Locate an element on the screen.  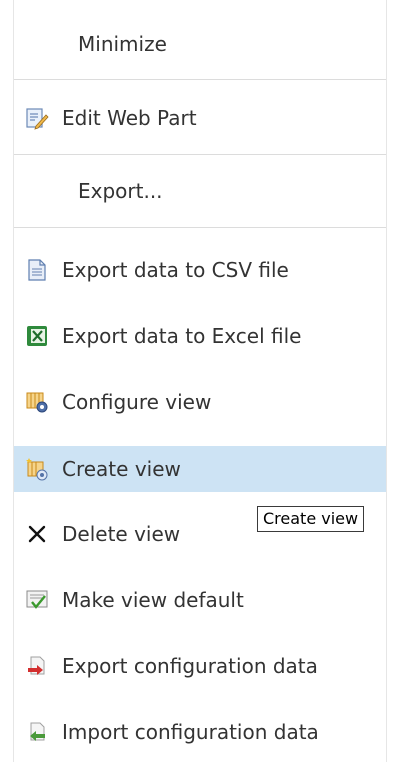
menu-item-label: Export data to CSV file is located at coordinates (175, 270).